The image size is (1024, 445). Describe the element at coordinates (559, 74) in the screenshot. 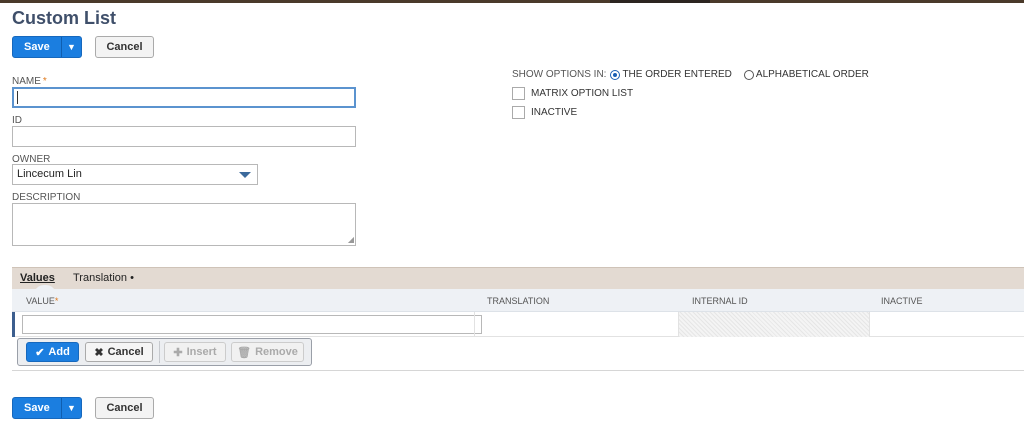

I see `show-options-label: SHOW OPTIONS IN:` at that location.